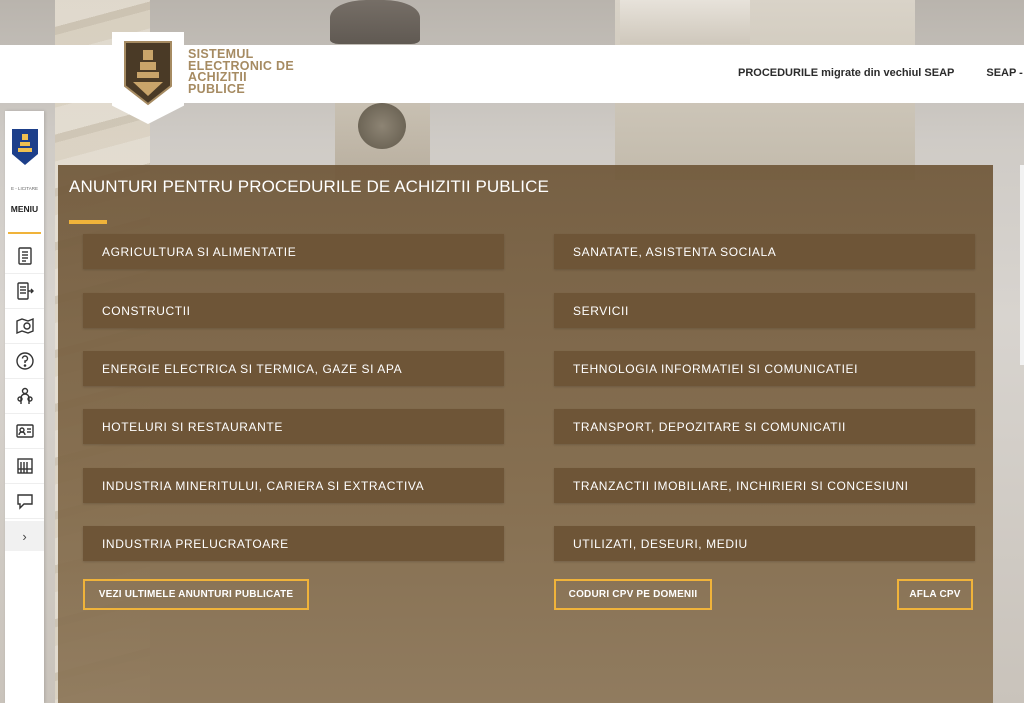 This screenshot has height=703, width=1024. I want to click on nav-item-seap-demo: SEAP - DEMO, so click(1005, 73).